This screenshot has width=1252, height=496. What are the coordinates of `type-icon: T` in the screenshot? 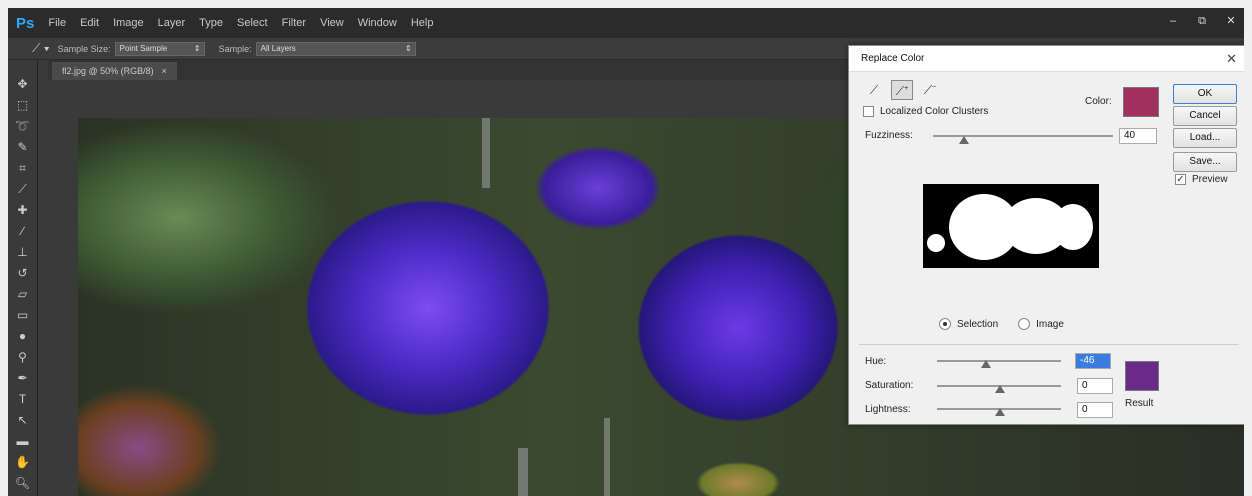 It's located at (23, 399).